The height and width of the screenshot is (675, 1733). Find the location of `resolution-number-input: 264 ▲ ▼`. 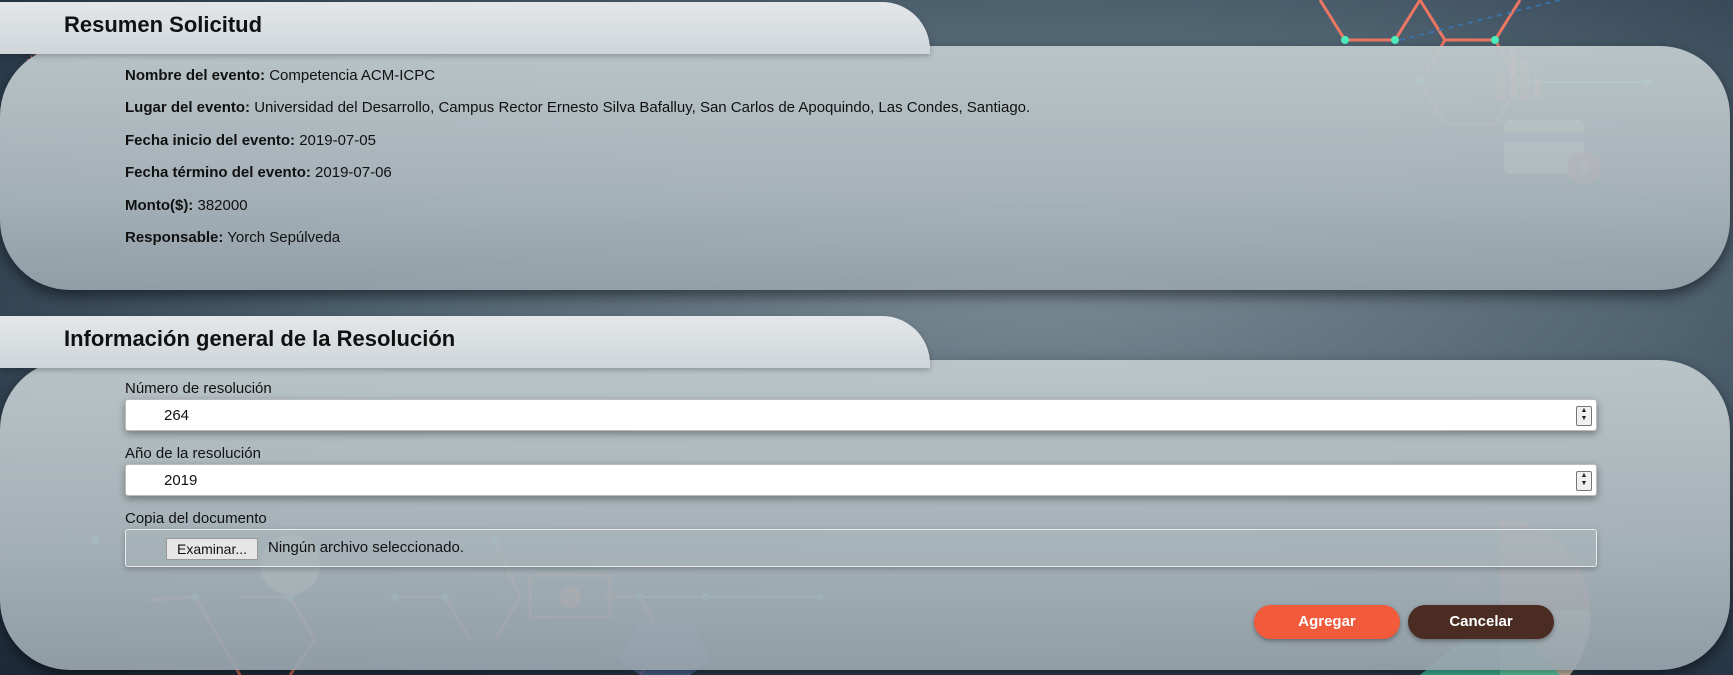

resolution-number-input: 264 ▲ ▼ is located at coordinates (861, 415).